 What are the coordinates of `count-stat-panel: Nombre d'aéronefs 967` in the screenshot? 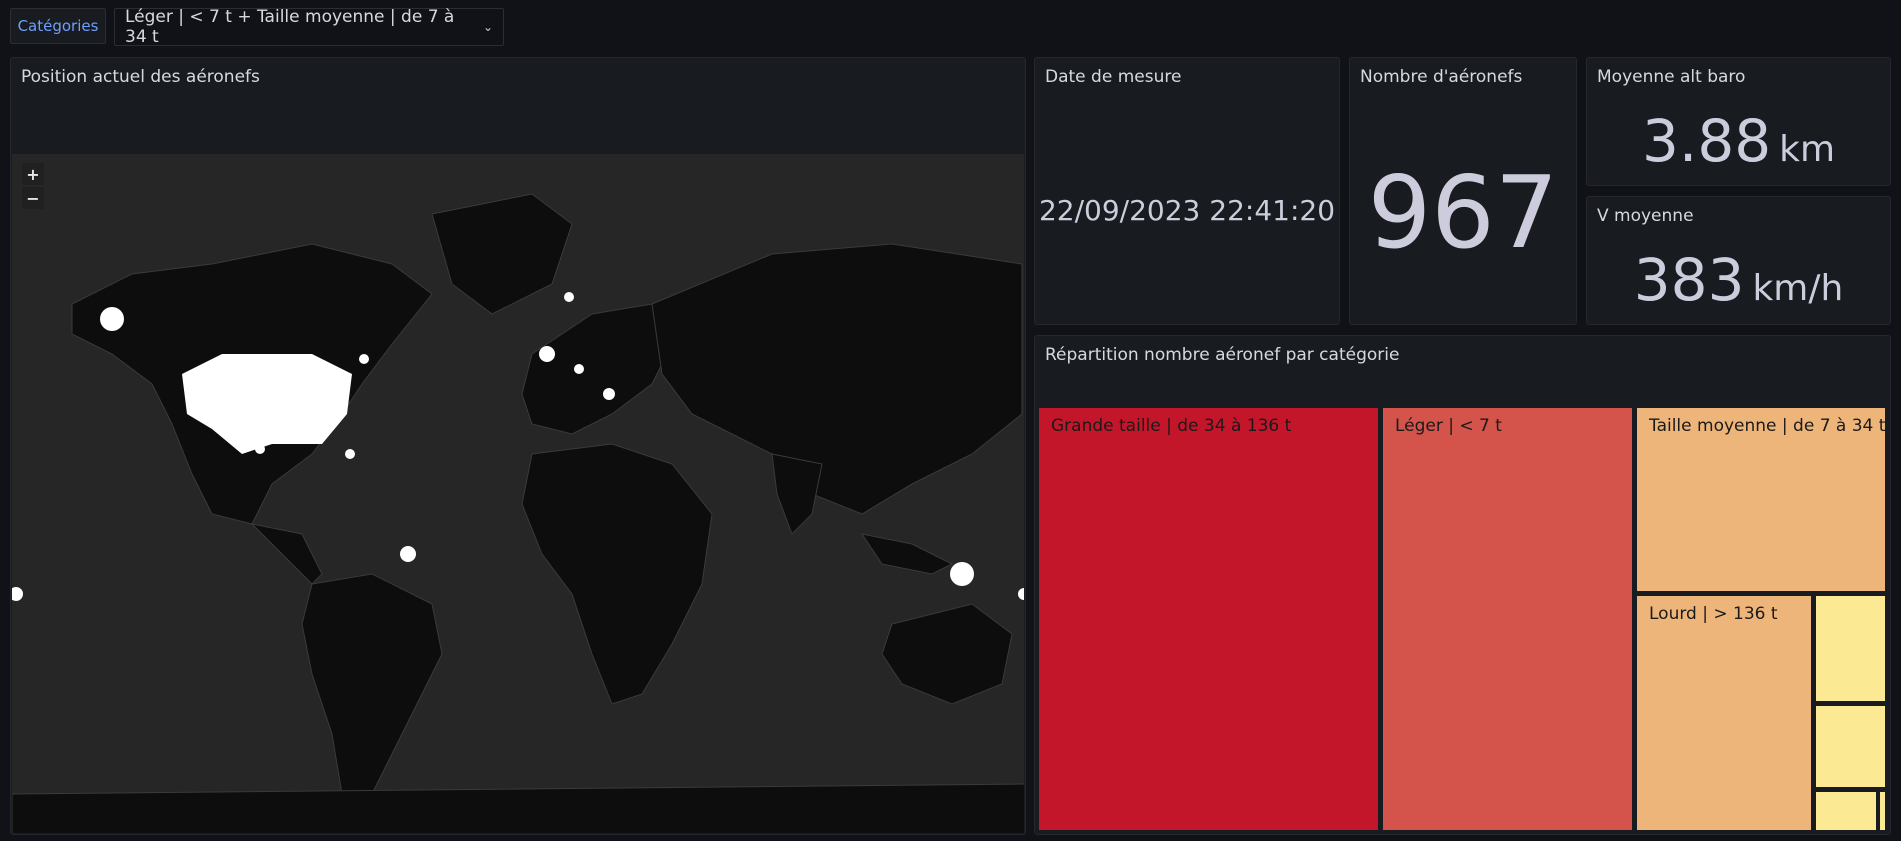 It's located at (1463, 191).